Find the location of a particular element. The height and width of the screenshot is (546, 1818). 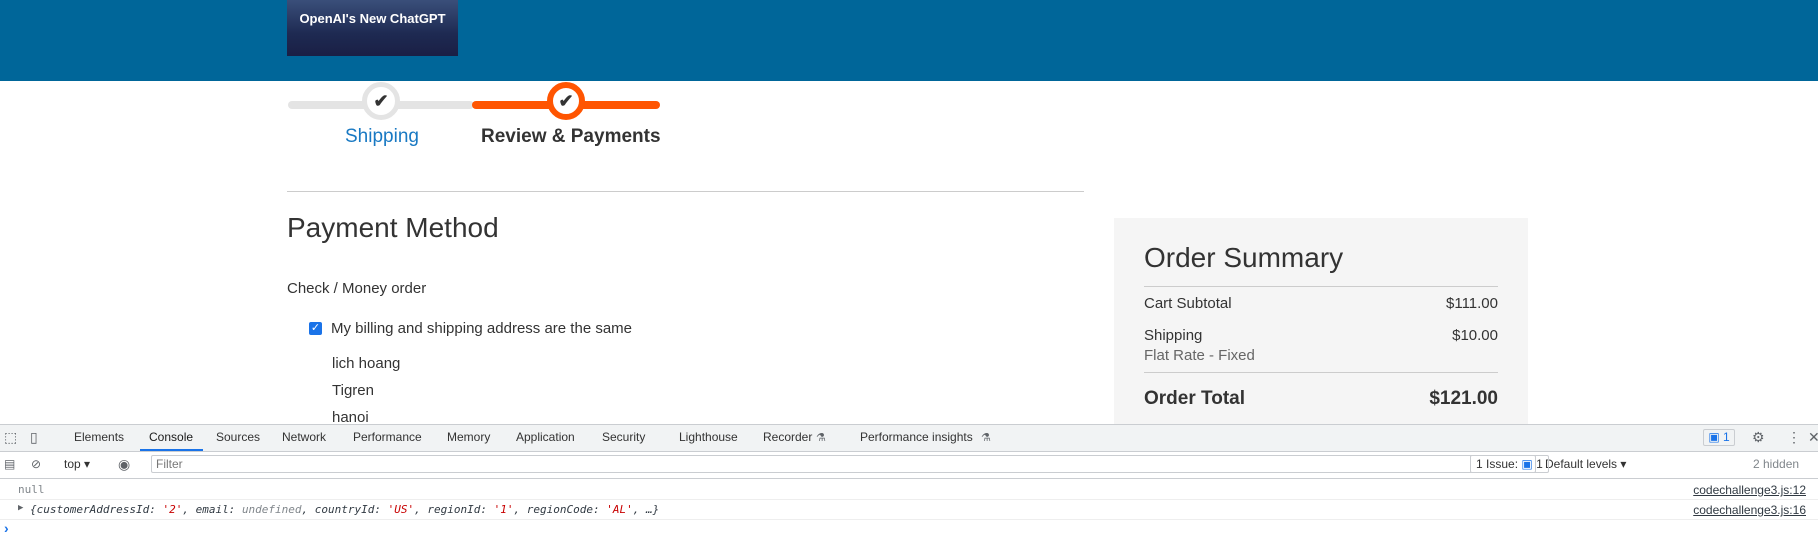

context-selector: top ▾ is located at coordinates (77, 464).